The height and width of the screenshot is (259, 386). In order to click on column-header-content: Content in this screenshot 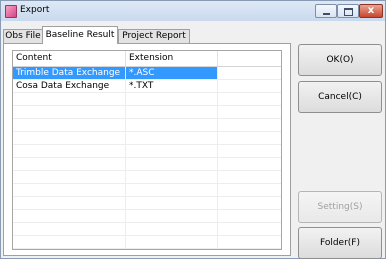, I will do `click(69, 58)`.